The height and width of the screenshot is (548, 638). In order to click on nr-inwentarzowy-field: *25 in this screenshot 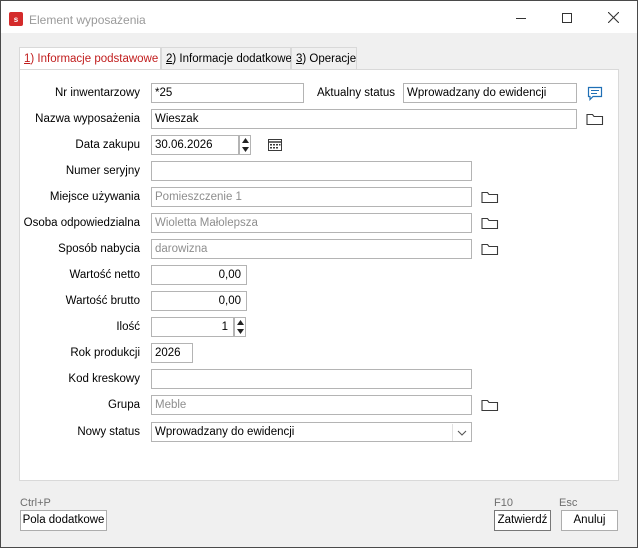, I will do `click(227, 93)`.